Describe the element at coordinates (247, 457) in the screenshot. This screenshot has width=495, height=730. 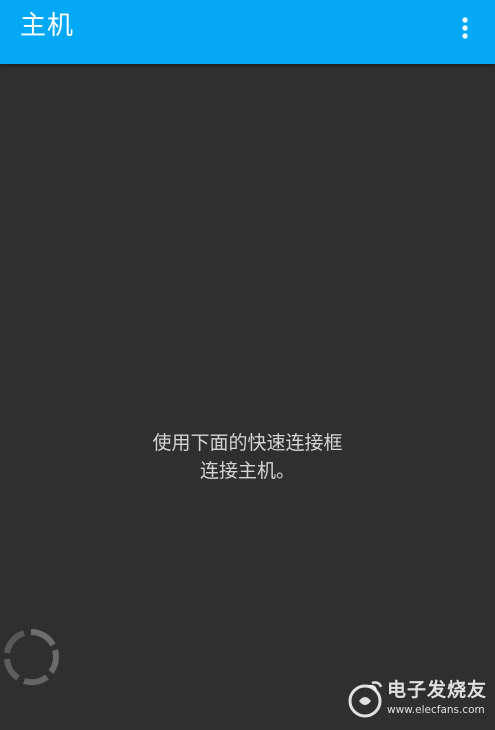
I see `empty-hosts-message: 使用下面的快速连接框 连接主机。` at that location.